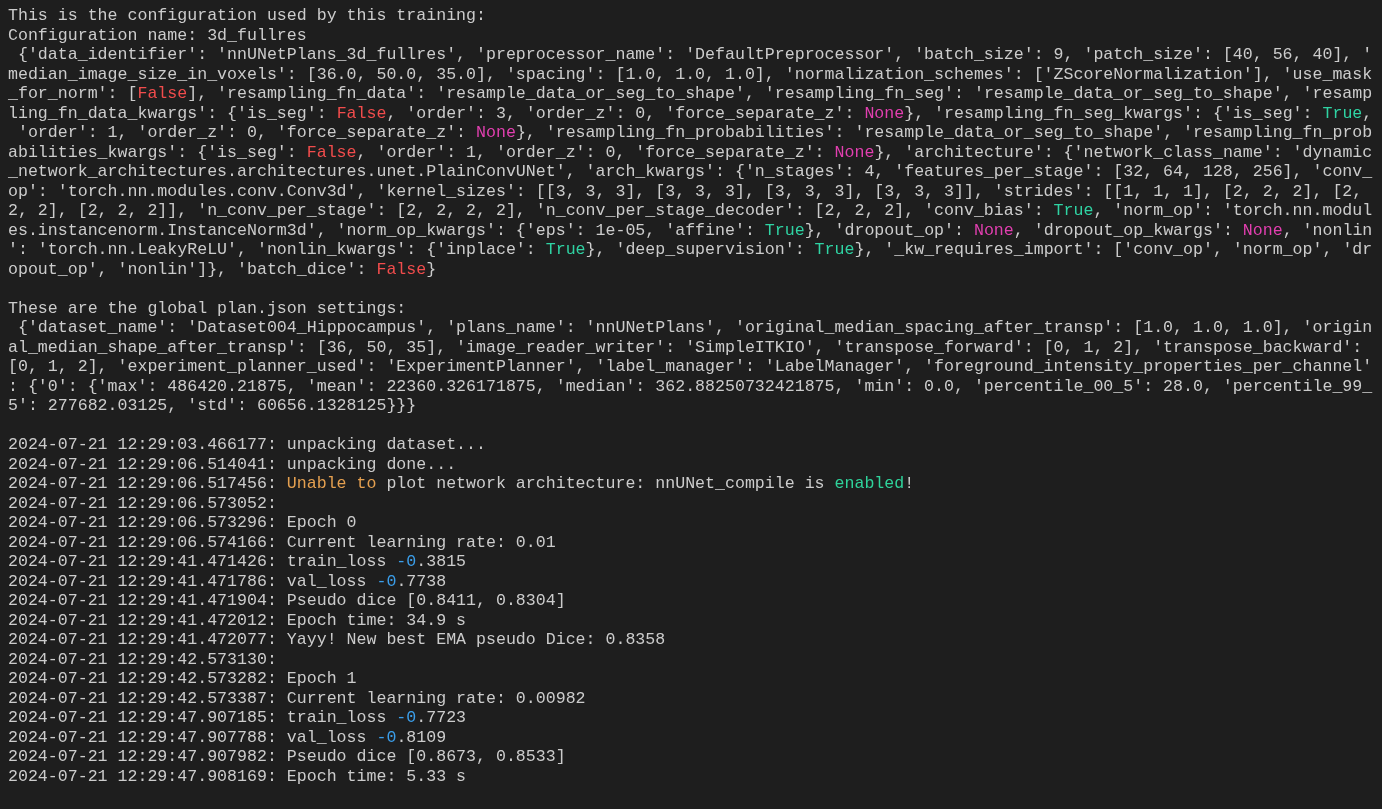 This screenshot has height=809, width=1382. Describe the element at coordinates (297, 698) in the screenshot. I see `console-line: 2024-07-21 12:29:42.573387: Current learning rate: 0.00982` at that location.